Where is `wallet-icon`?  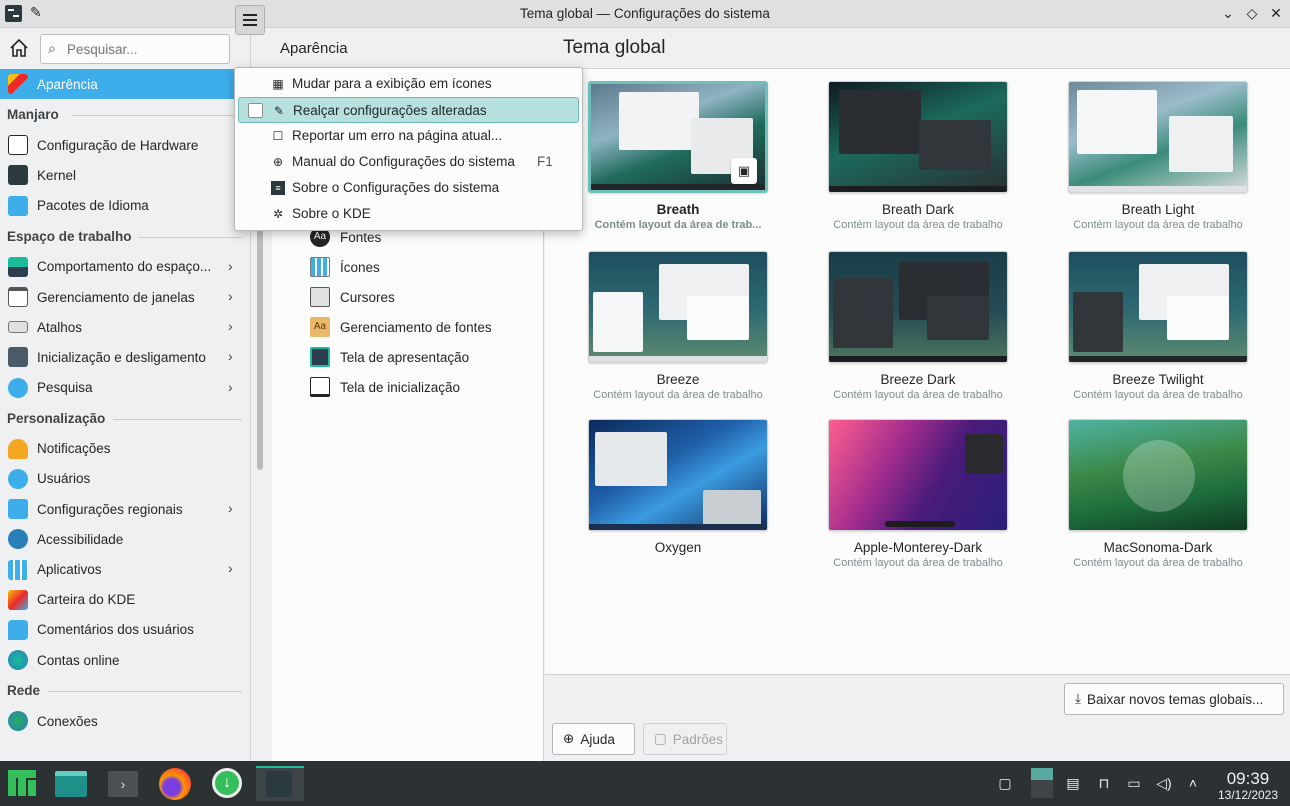 wallet-icon is located at coordinates (18, 599).